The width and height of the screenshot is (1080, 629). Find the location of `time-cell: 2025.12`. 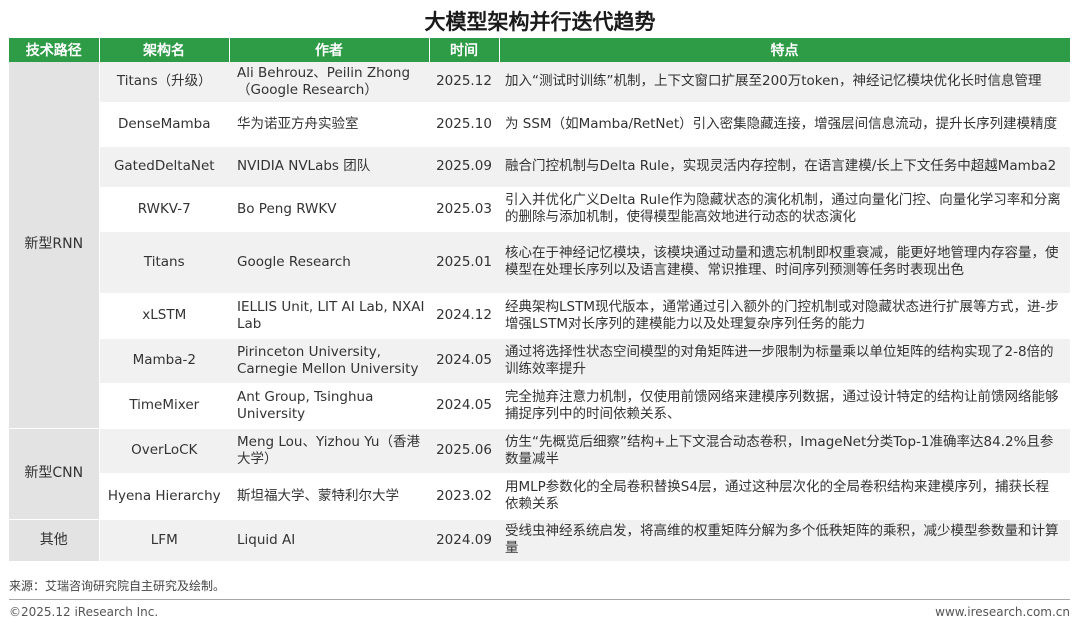

time-cell: 2025.12 is located at coordinates (464, 82).